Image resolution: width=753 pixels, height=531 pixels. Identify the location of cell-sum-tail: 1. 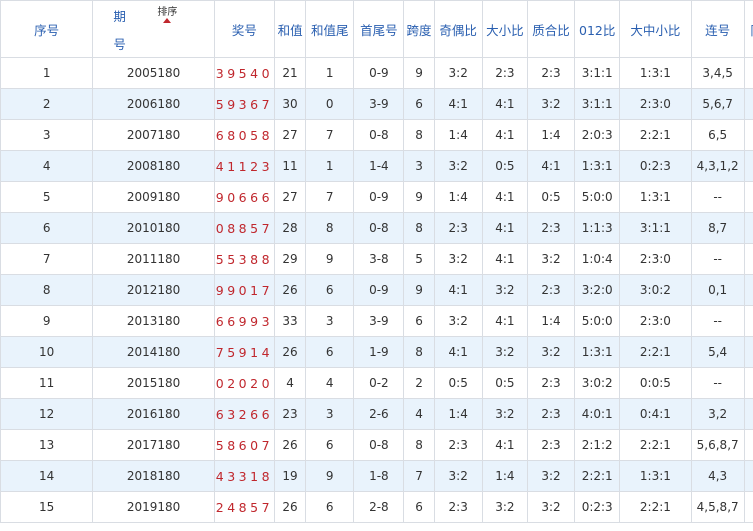
(330, 73).